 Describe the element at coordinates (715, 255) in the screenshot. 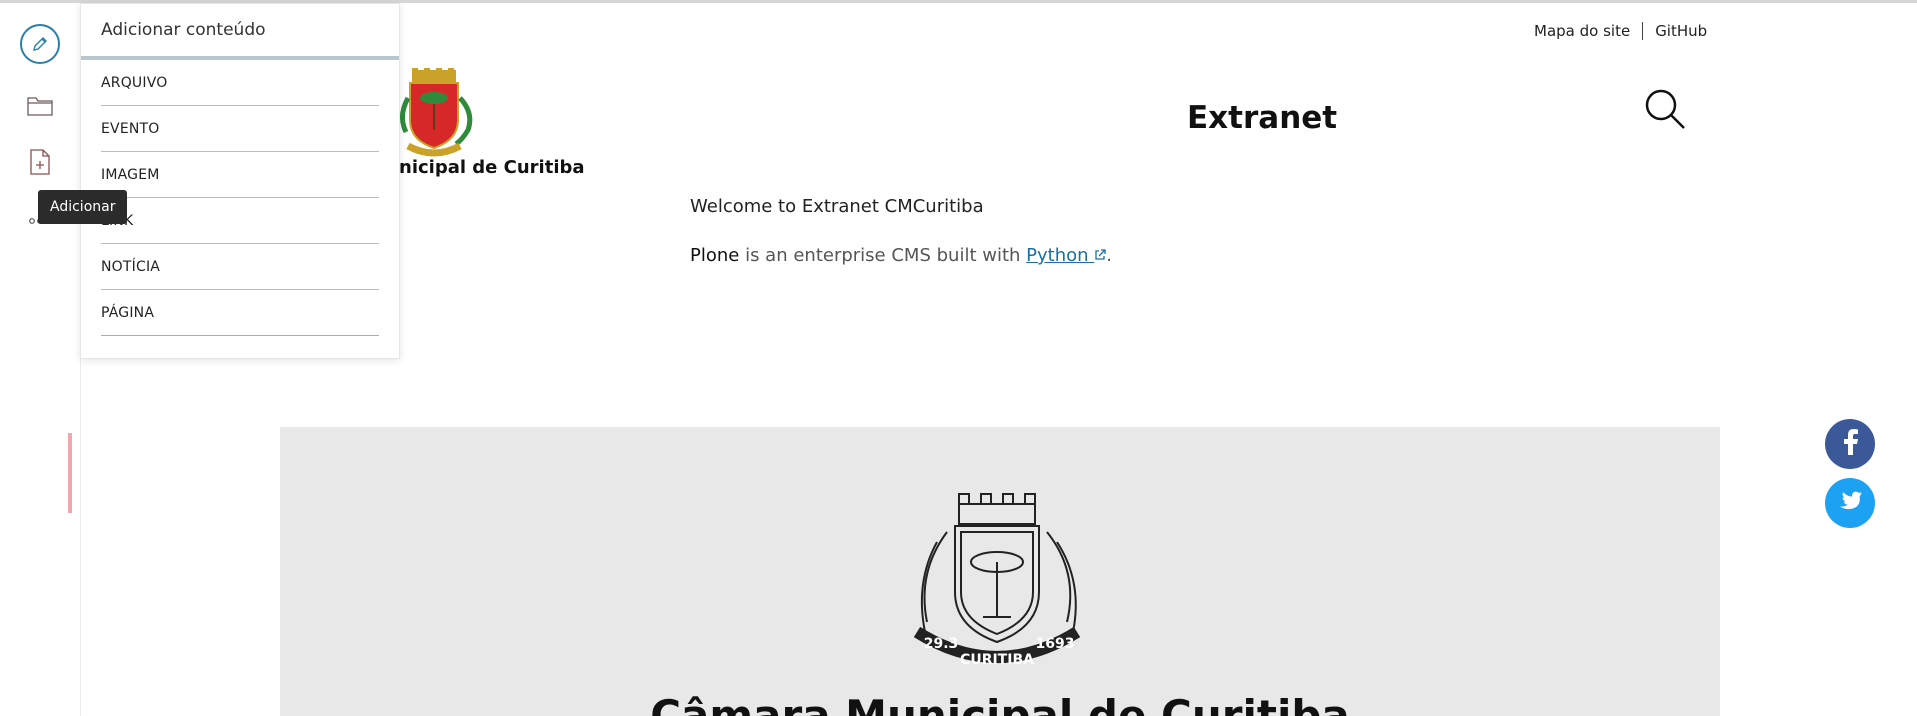

I see `intro-strong: Plone` at that location.